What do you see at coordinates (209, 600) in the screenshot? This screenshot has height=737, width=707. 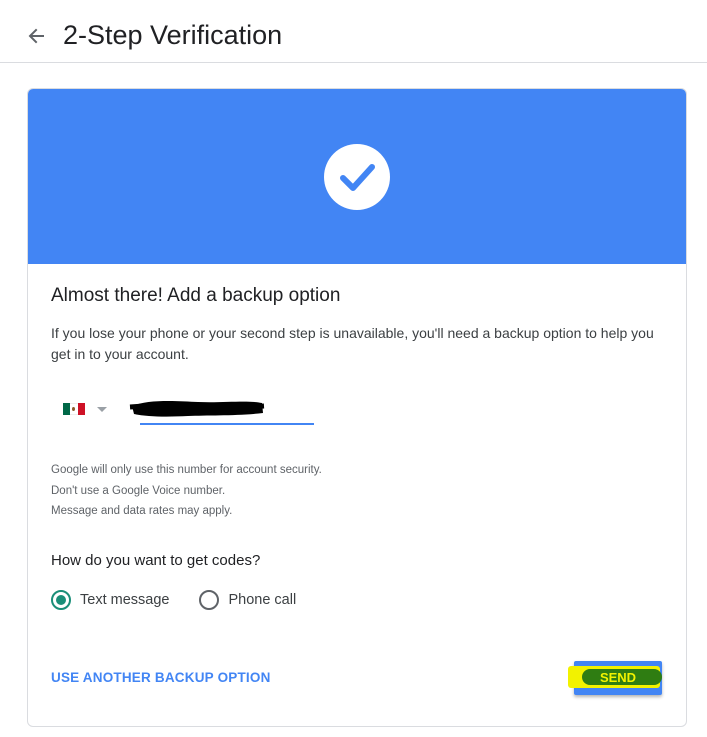 I see `radio-unchecked-icon` at bounding box center [209, 600].